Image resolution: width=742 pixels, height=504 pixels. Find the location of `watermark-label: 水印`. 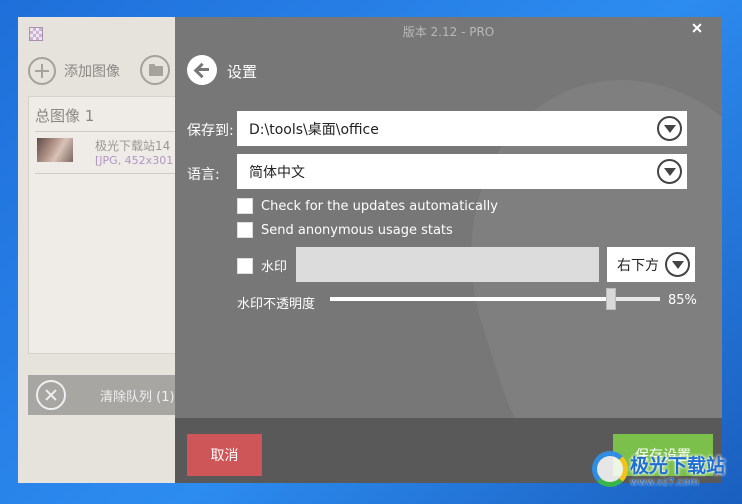

watermark-label: 水印 is located at coordinates (274, 267).